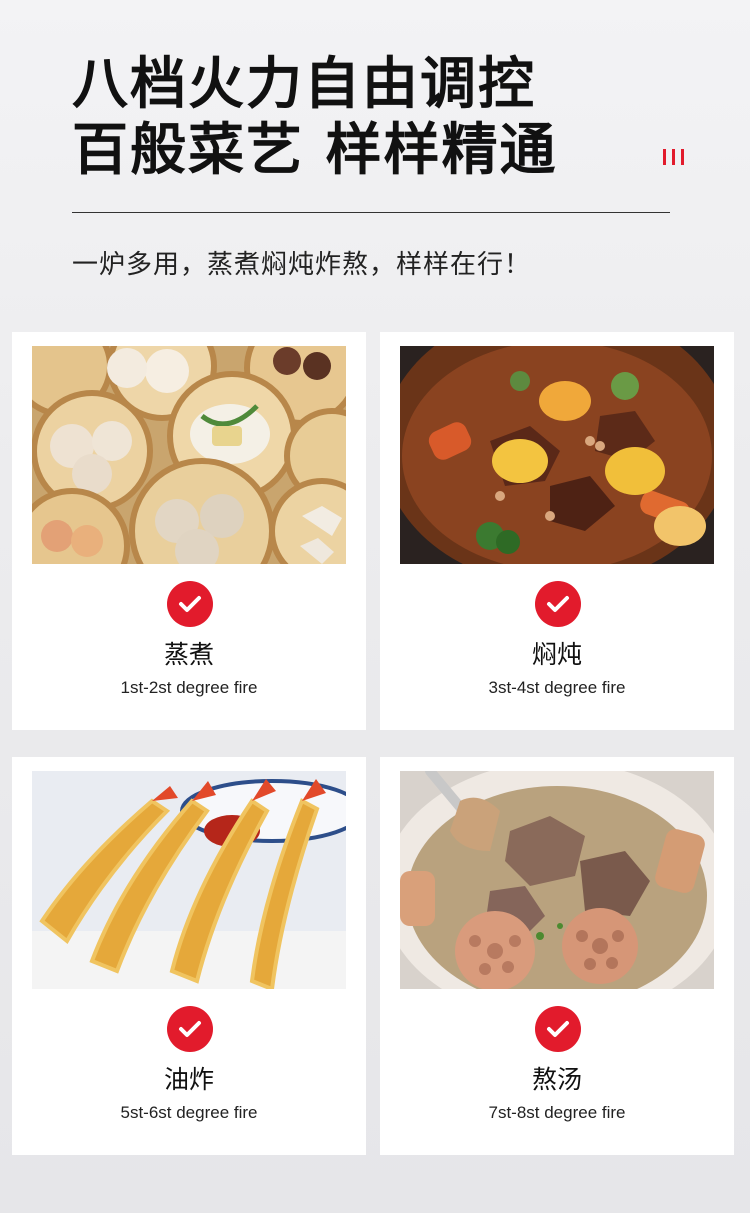  What do you see at coordinates (557, 1112) in the screenshot?
I see `card-subtitle: 7st-8st degree fire` at bounding box center [557, 1112].